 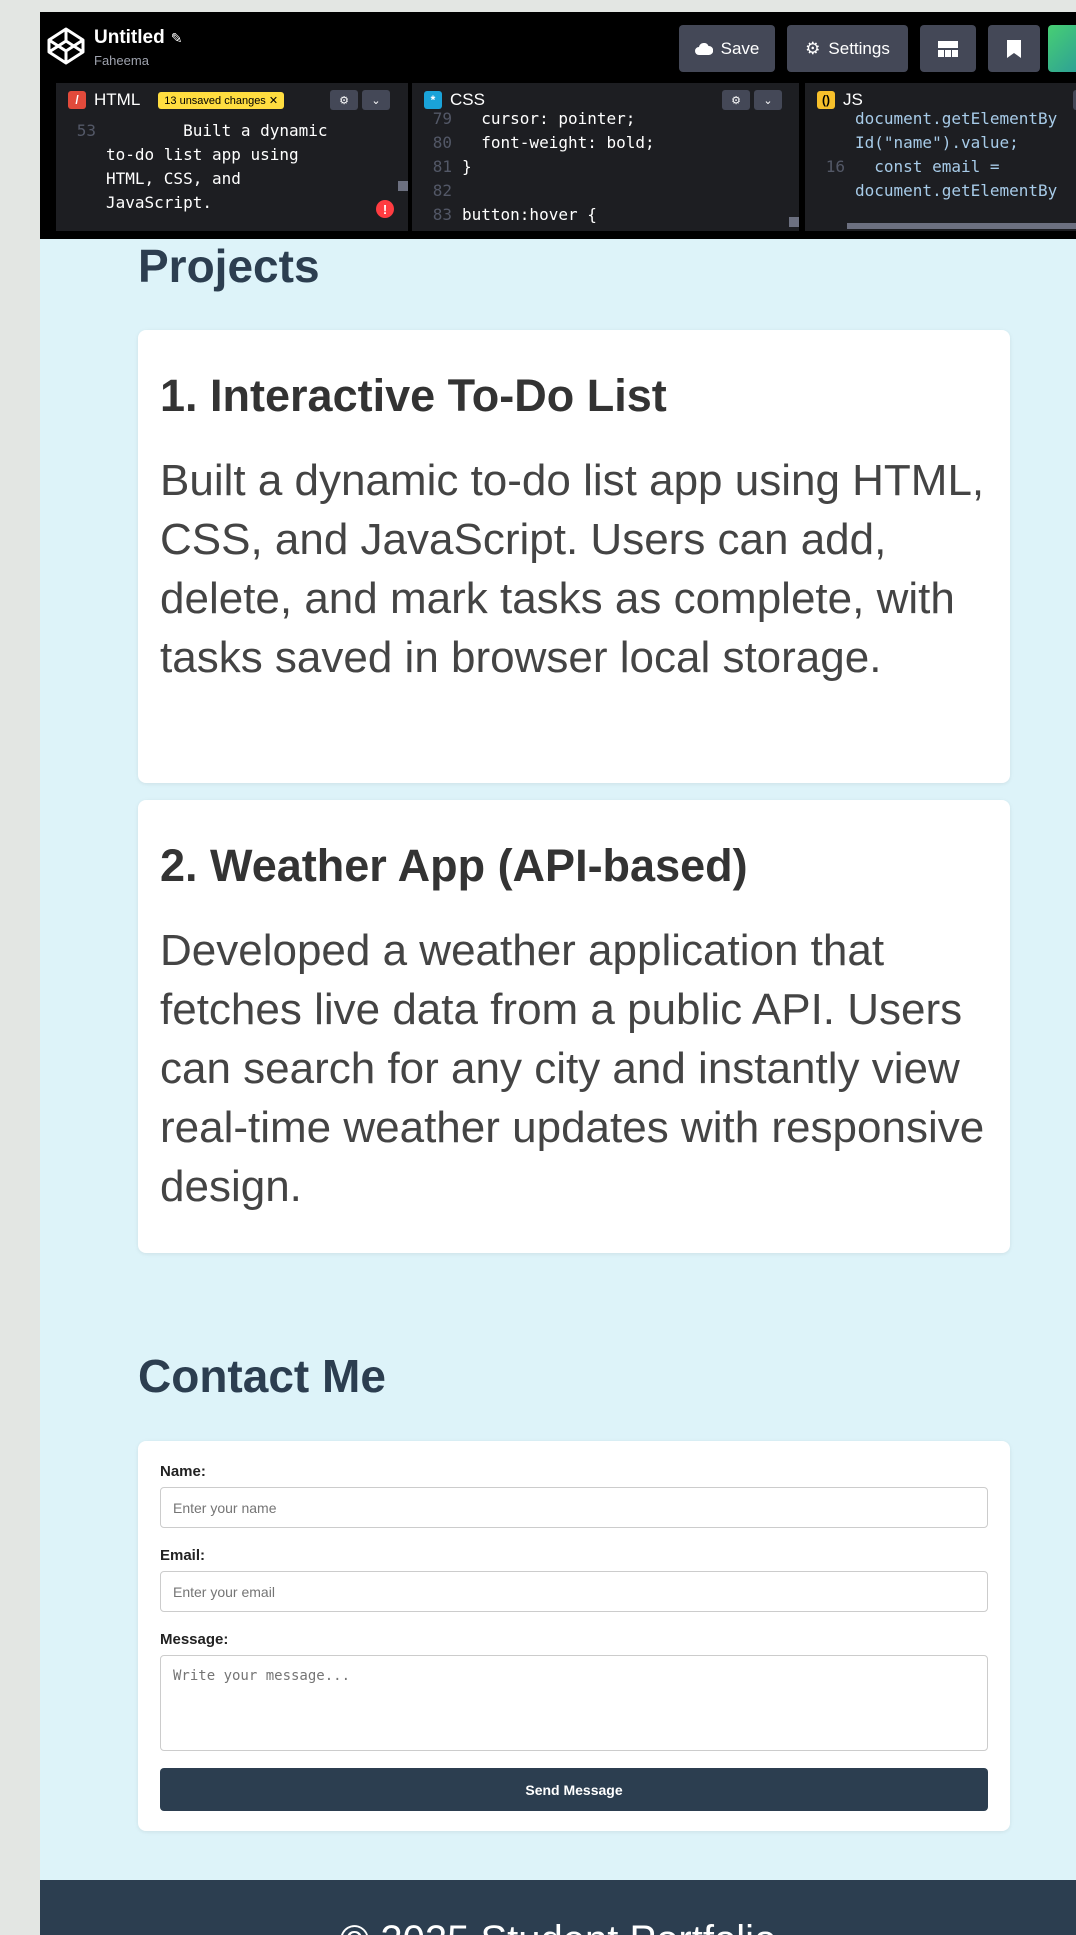 I want to click on html-settings-icon: ⚙, so click(x=344, y=100).